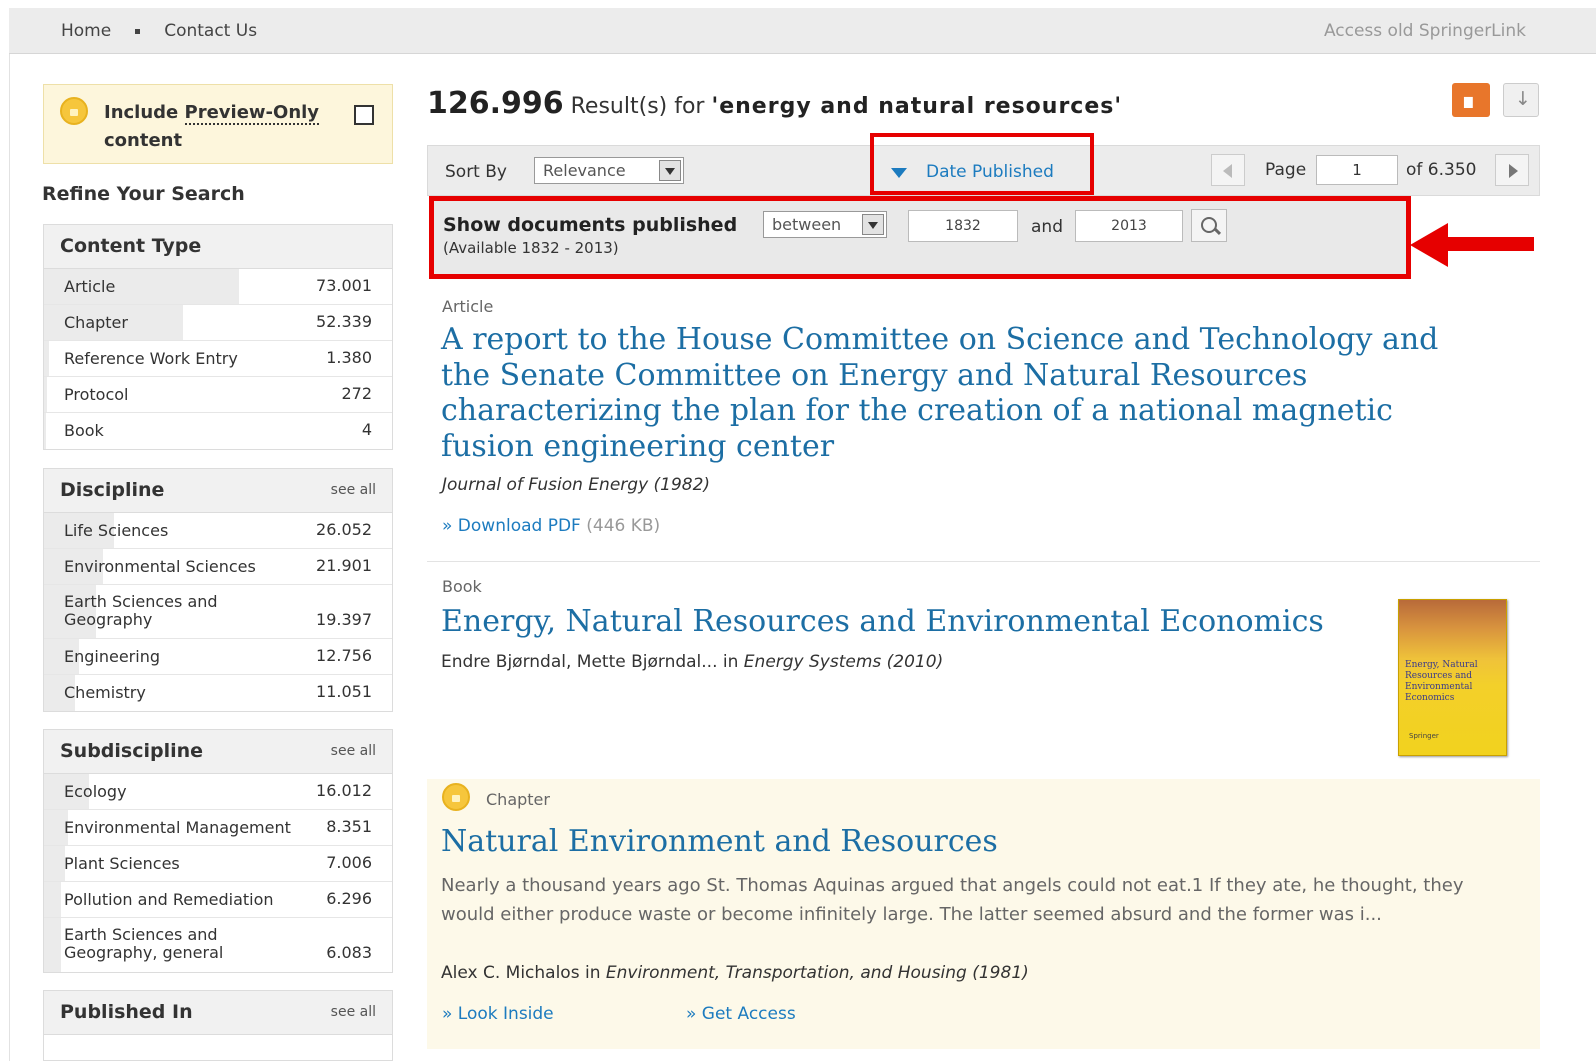 Image resolution: width=1596 pixels, height=1061 pixels. What do you see at coordinates (218, 828) in the screenshot?
I see `facet-row: Environmental Management 8.351` at bounding box center [218, 828].